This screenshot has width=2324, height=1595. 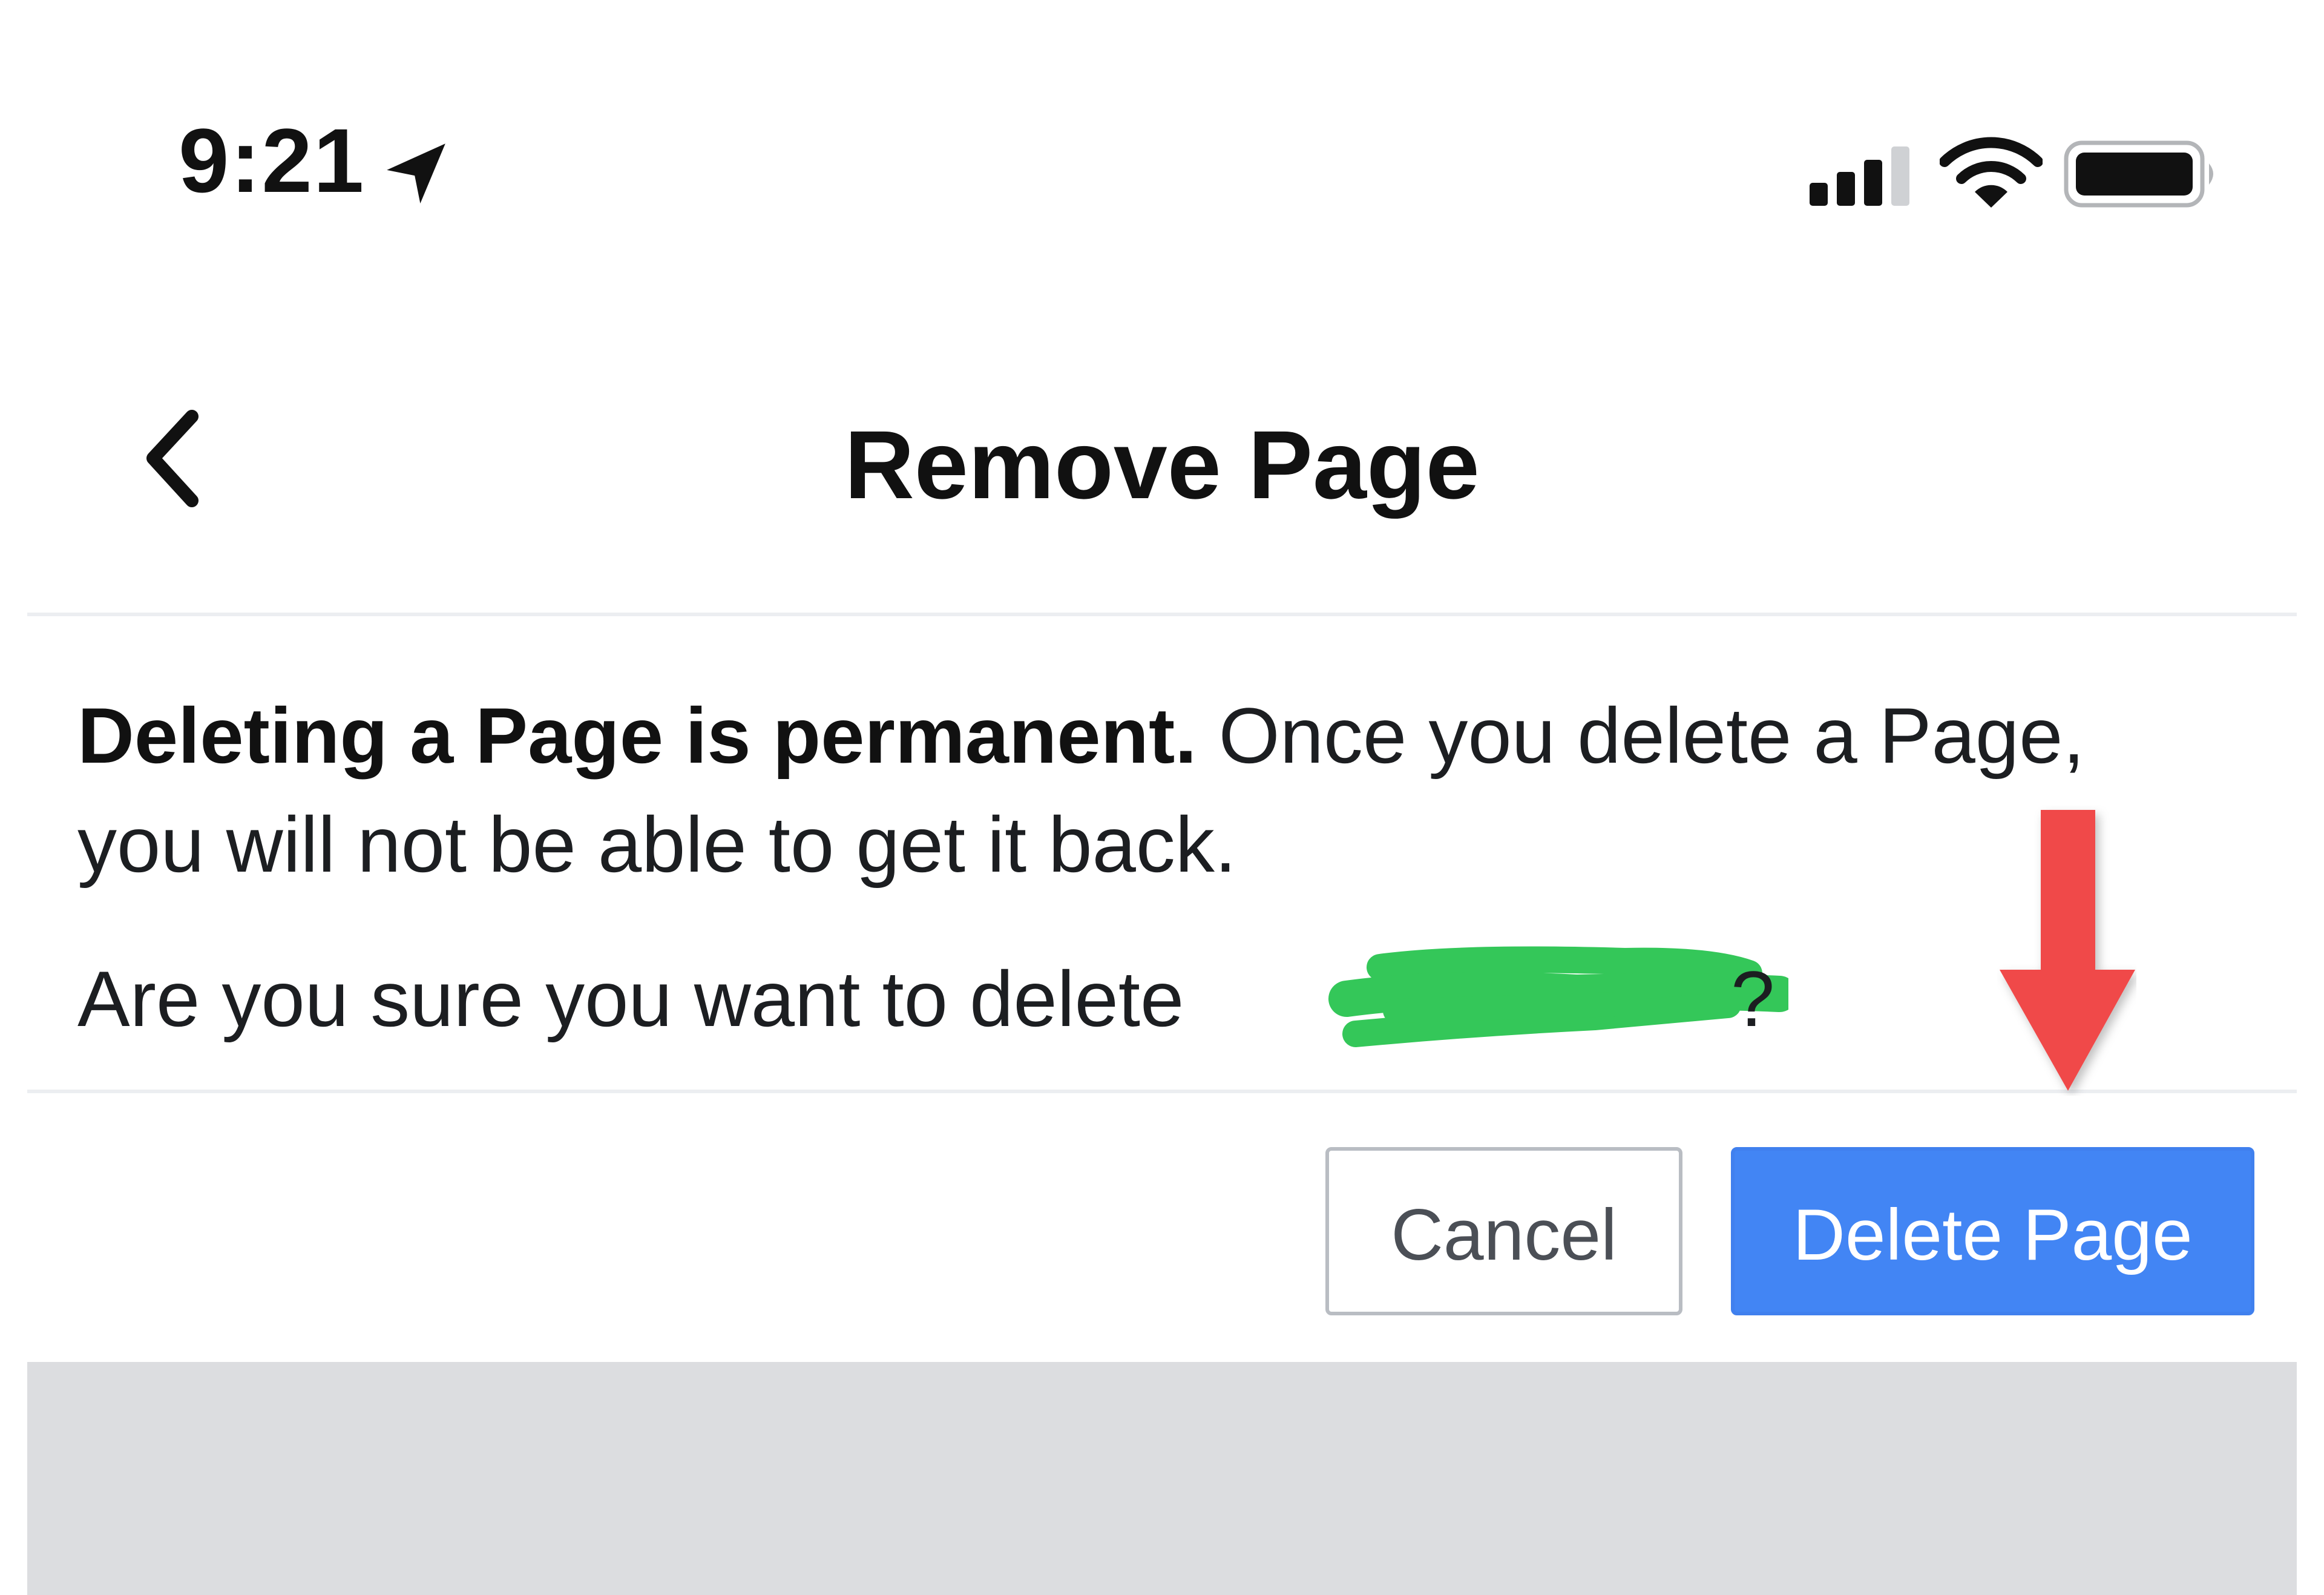 What do you see at coordinates (637, 735) in the screenshot?
I see `warning-bold-text: Deleting a Page is permanent.` at bounding box center [637, 735].